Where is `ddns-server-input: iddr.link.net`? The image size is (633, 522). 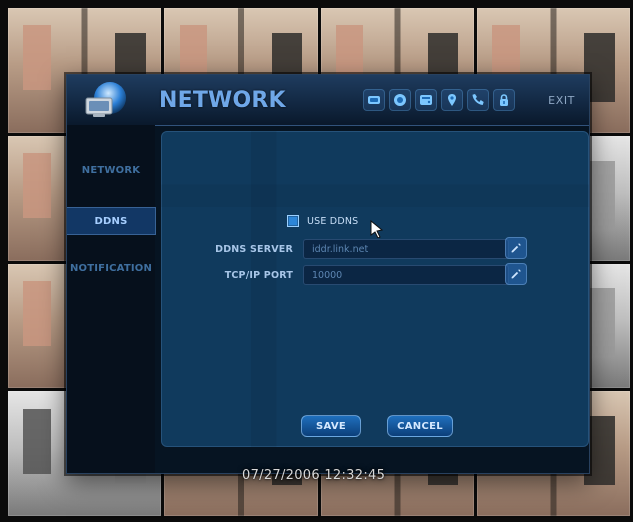 ddns-server-input: iddr.link.net is located at coordinates (406, 249).